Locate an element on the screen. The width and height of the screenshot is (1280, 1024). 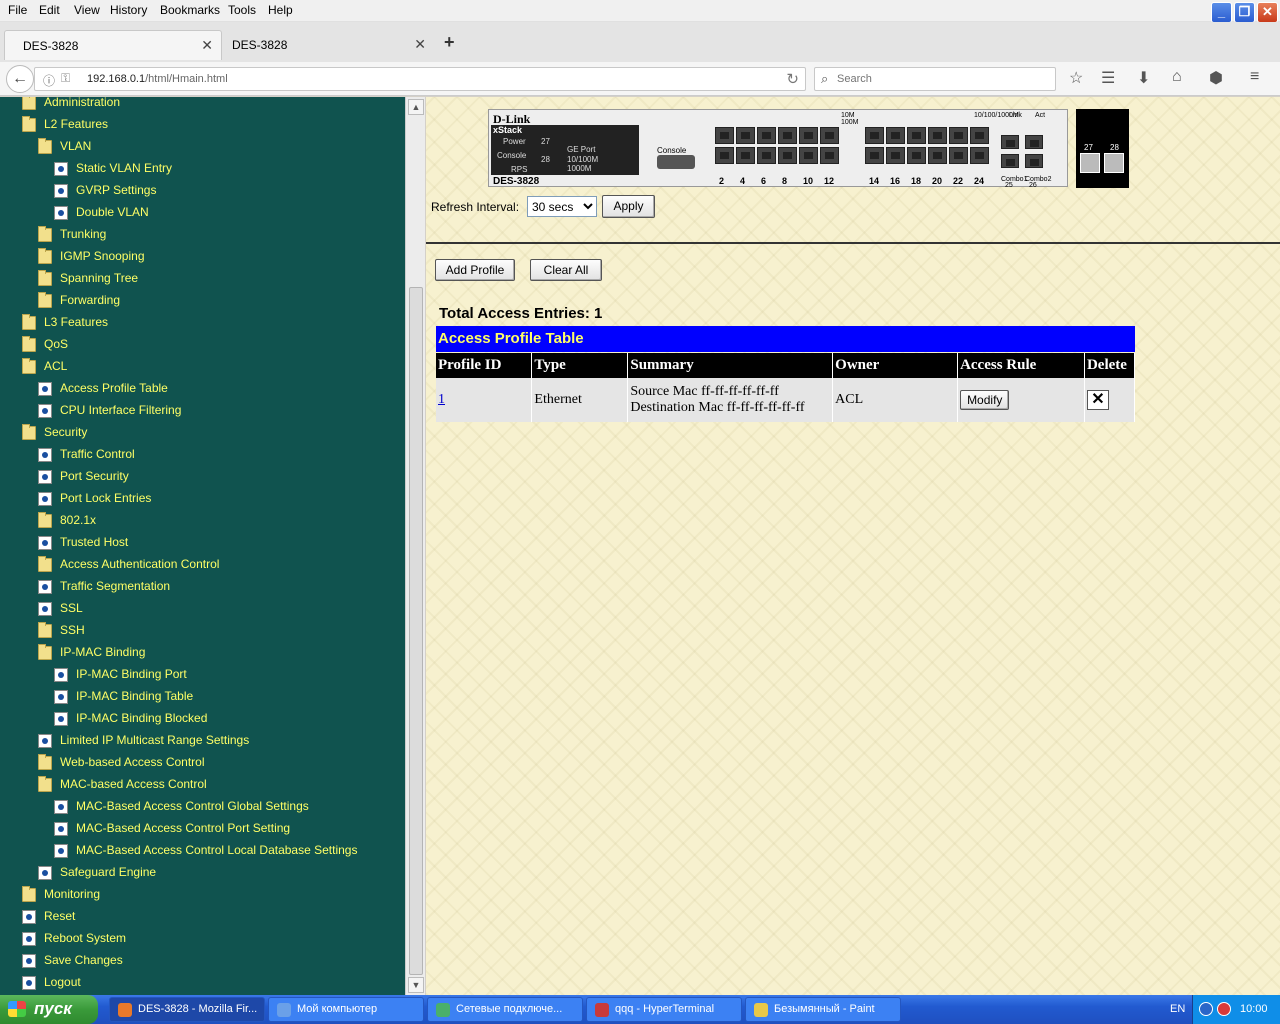
tree-item-label: Reboot System is located at coordinates (85, 938).